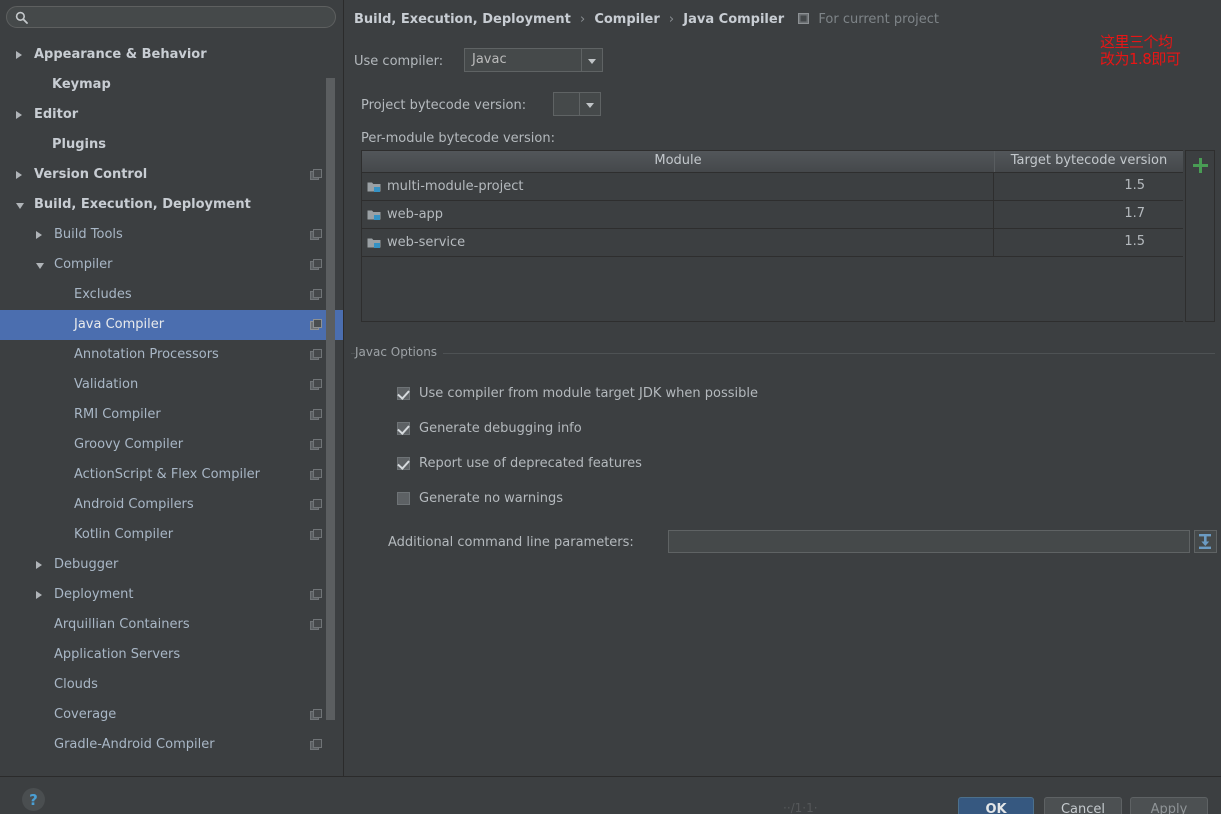 Image resolution: width=1221 pixels, height=814 pixels. Describe the element at coordinates (171, 595) in the screenshot. I see `sidebar-item-deployment: Deployment` at that location.